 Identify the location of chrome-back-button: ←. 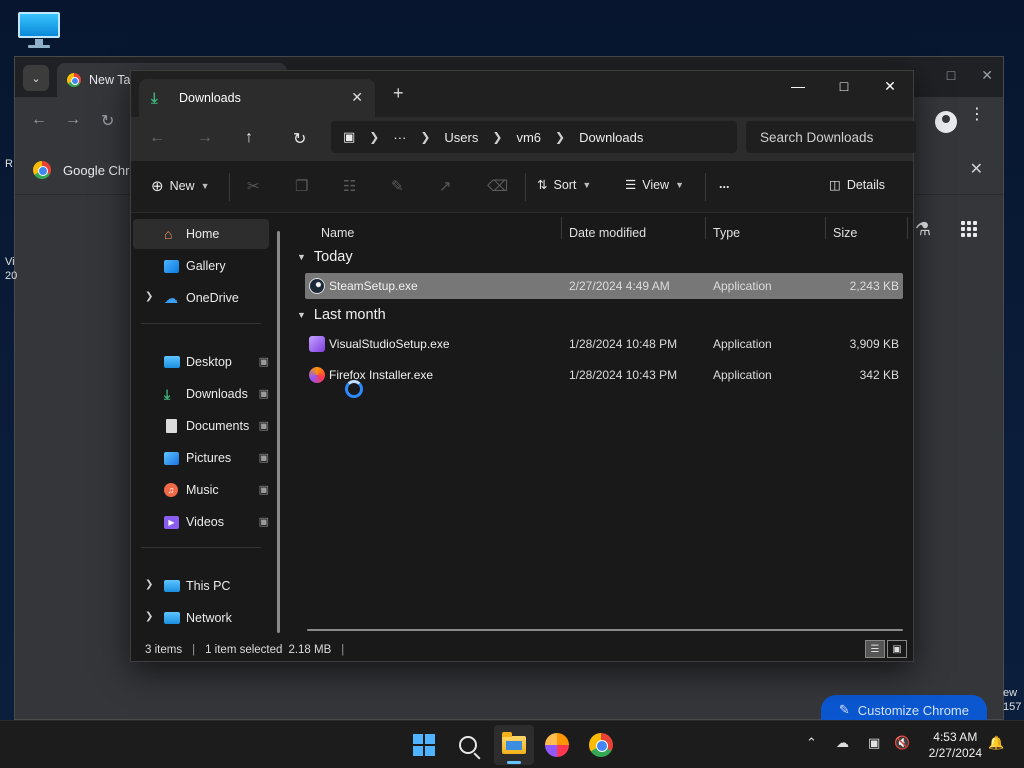
(39, 120).